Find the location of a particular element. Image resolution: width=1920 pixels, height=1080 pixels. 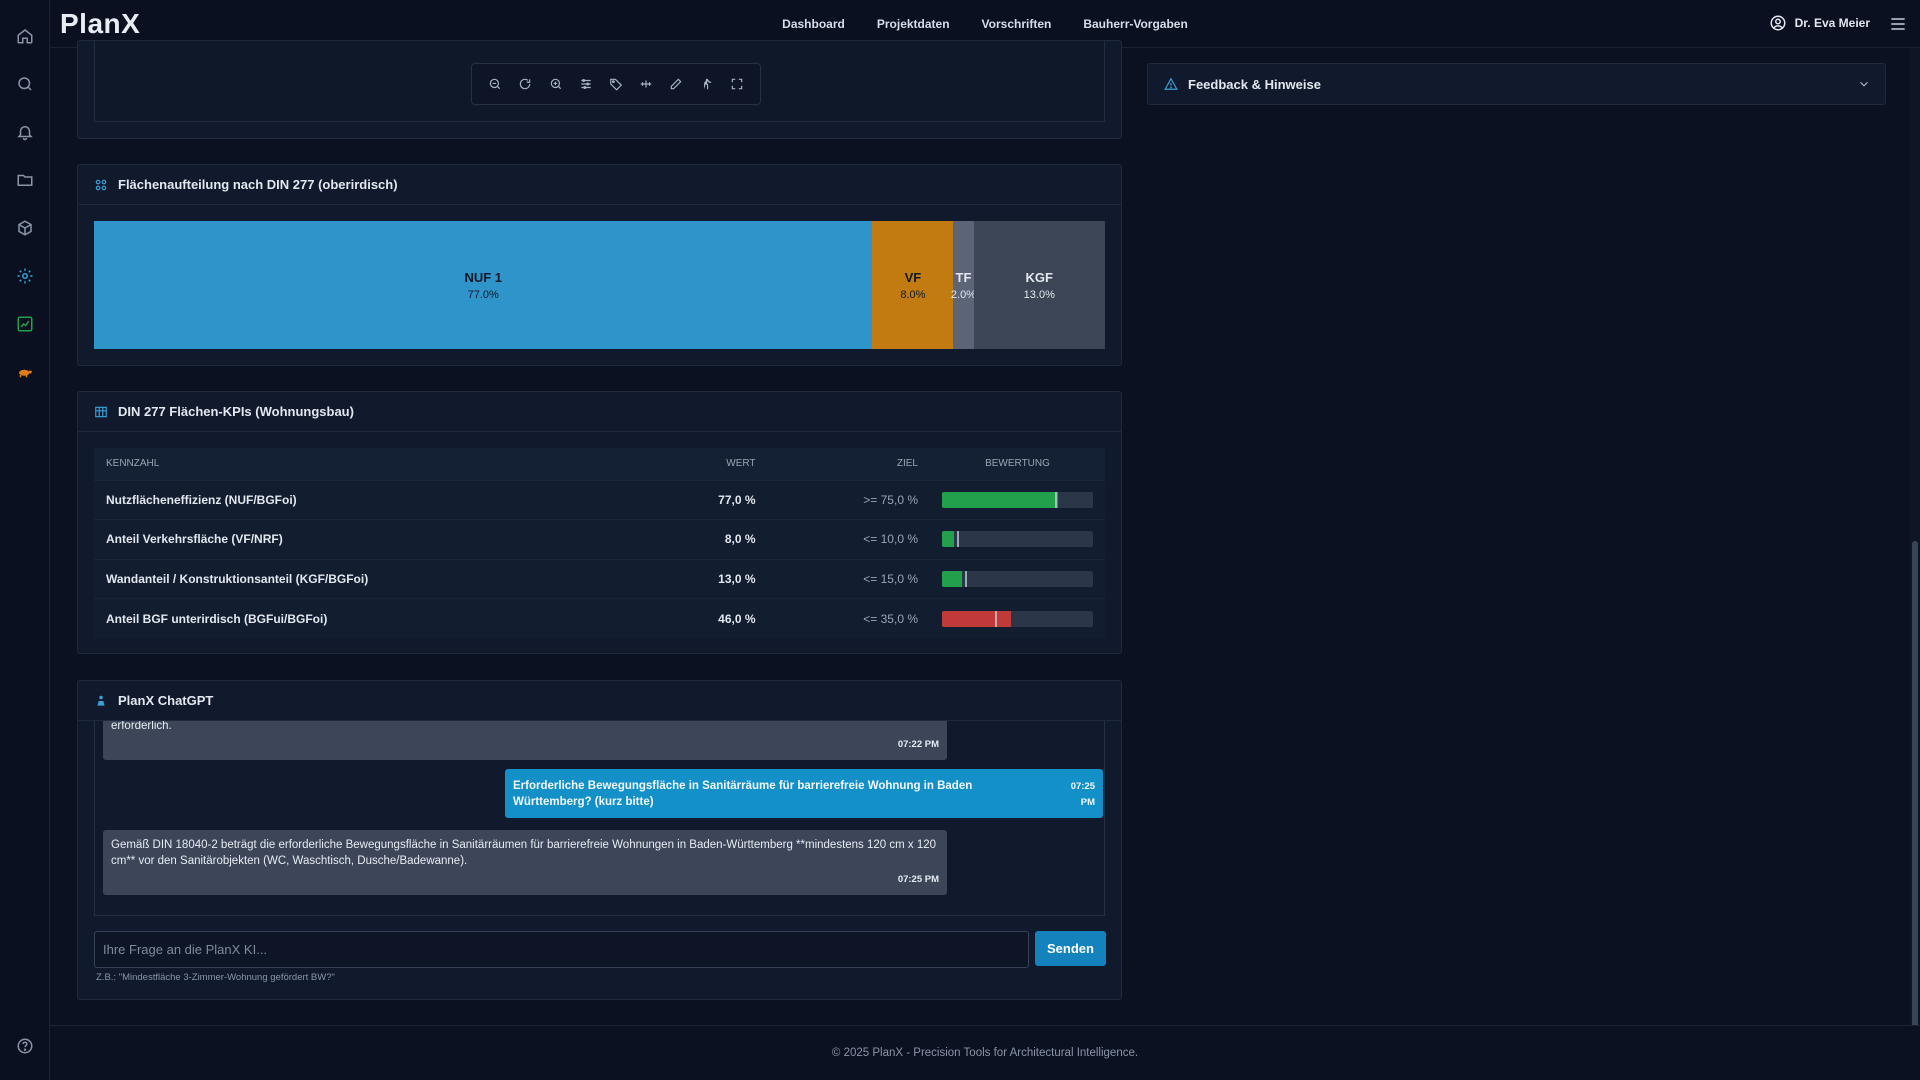

segment-label: TF is located at coordinates (963, 277).